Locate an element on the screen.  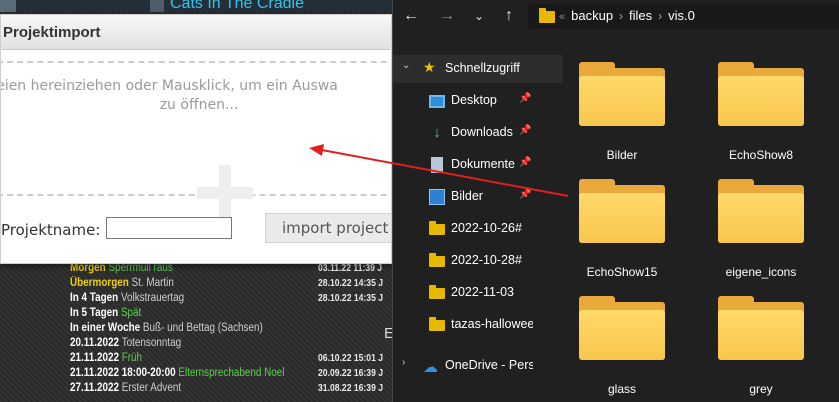
forward-arrow-icon: → is located at coordinates (447, 16).